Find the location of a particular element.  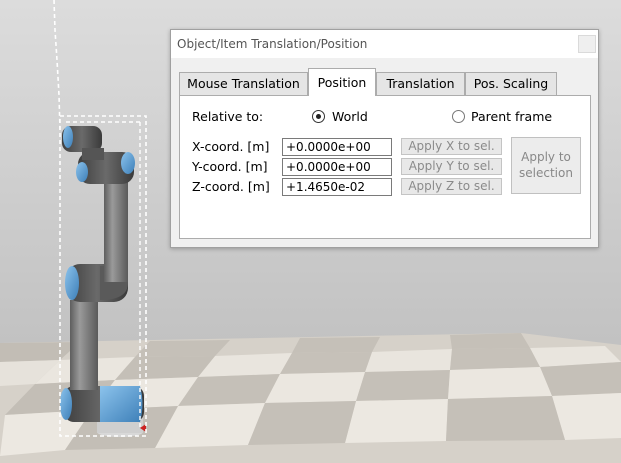

z-coord-field: +1.4650e-02 is located at coordinates (337, 187).